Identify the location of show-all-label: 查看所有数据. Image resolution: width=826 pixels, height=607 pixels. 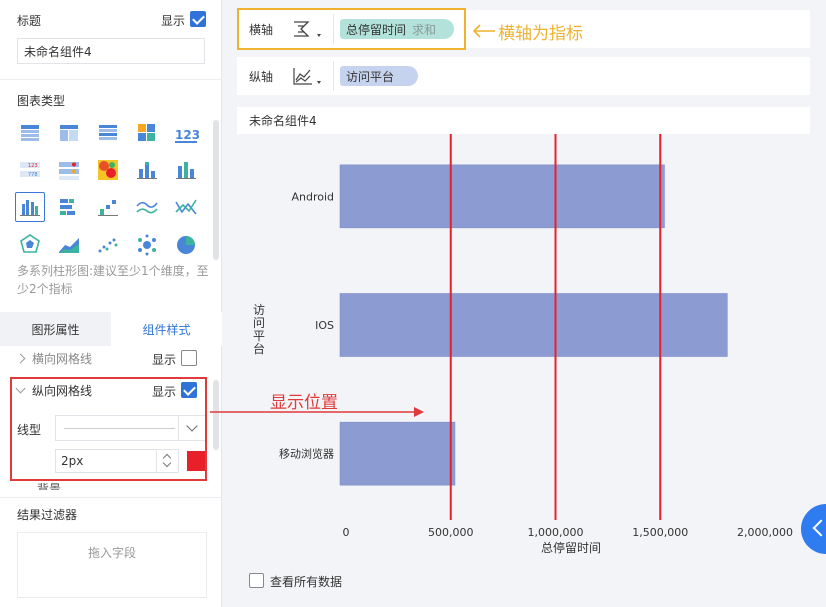
(306, 582).